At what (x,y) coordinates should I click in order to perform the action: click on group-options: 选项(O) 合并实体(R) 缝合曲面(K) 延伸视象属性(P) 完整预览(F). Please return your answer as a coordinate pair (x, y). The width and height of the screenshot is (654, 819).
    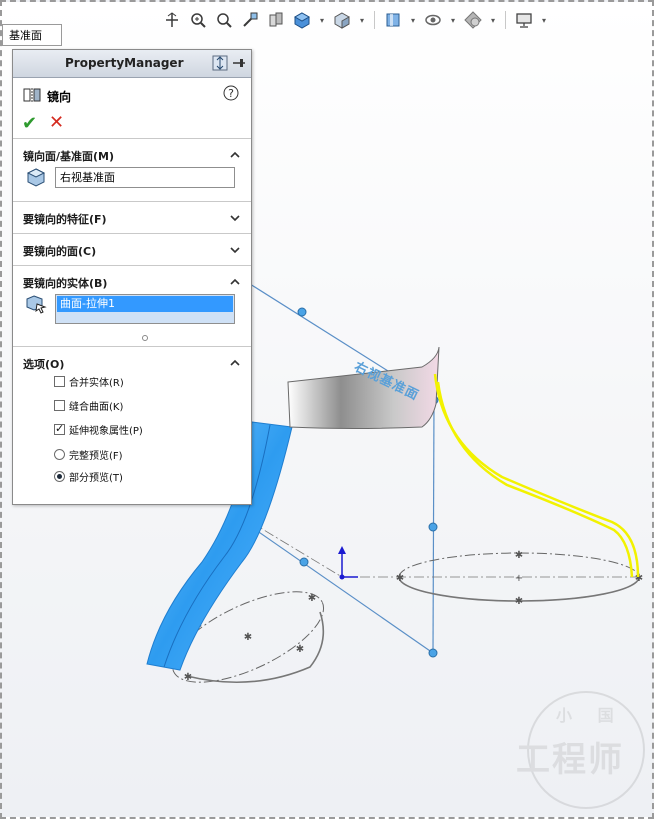
    Looking at the image, I should click on (132, 421).